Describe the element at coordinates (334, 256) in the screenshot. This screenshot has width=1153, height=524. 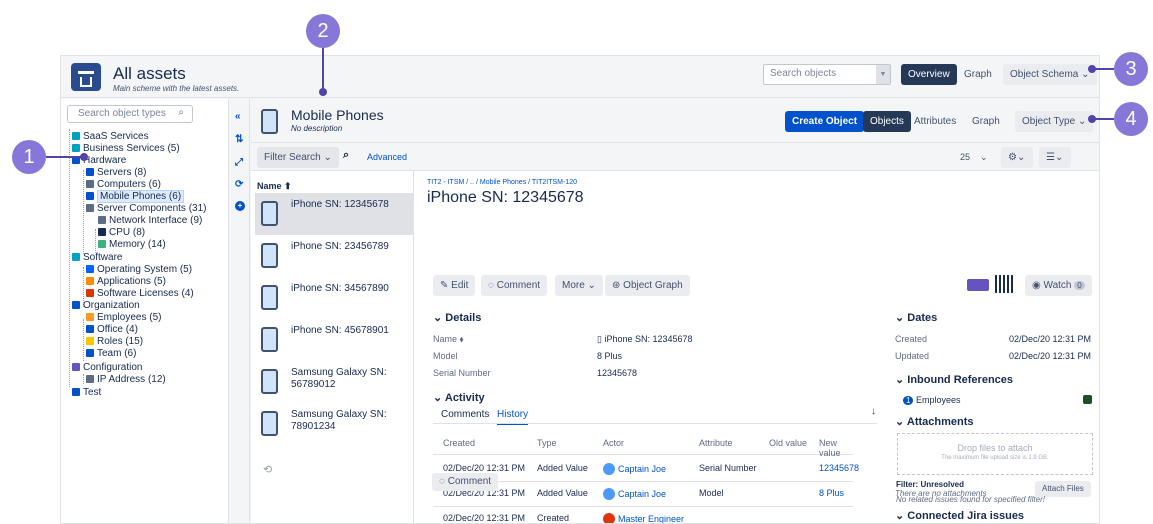
I see `list-item: iPhone SN: 23456789` at that location.